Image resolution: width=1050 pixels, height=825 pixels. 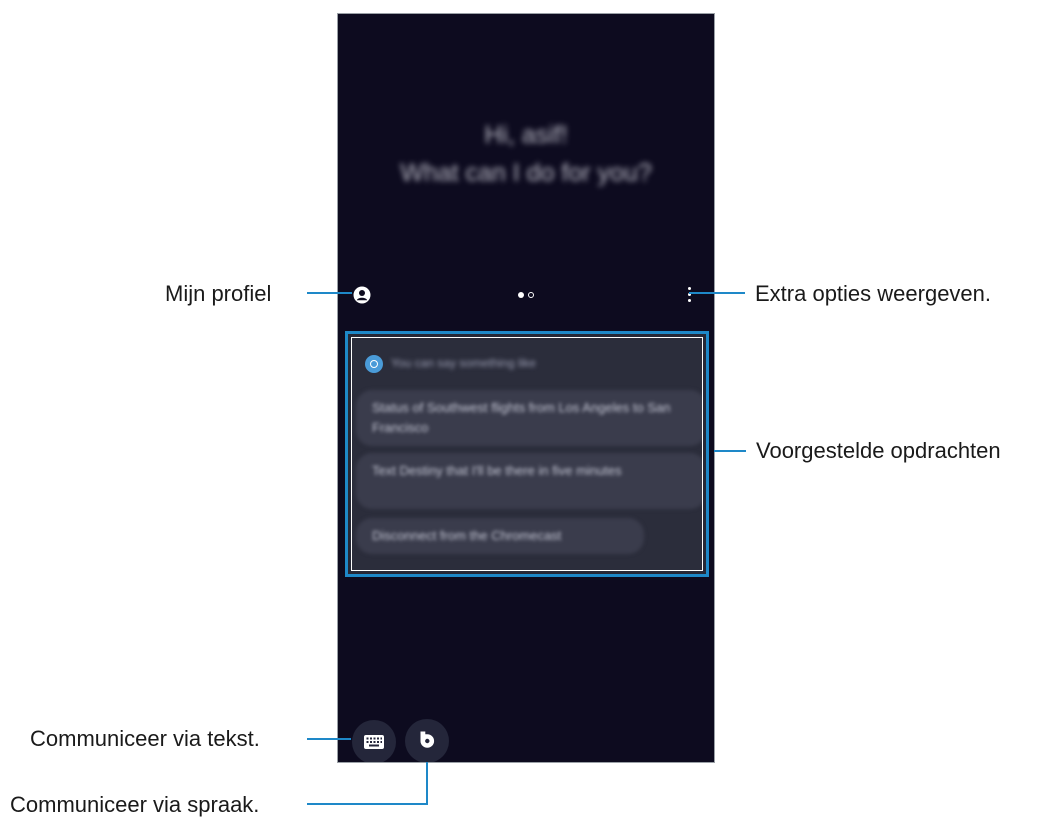 I want to click on callout-line-text, so click(x=329, y=739).